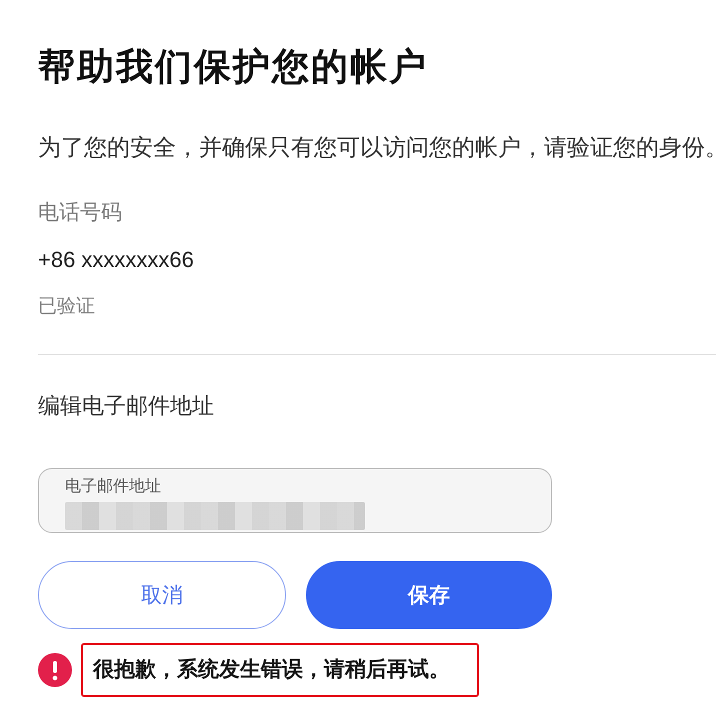 The height and width of the screenshot is (701, 716). What do you see at coordinates (80, 213) in the screenshot?
I see `phone-label: 电话号码` at bounding box center [80, 213].